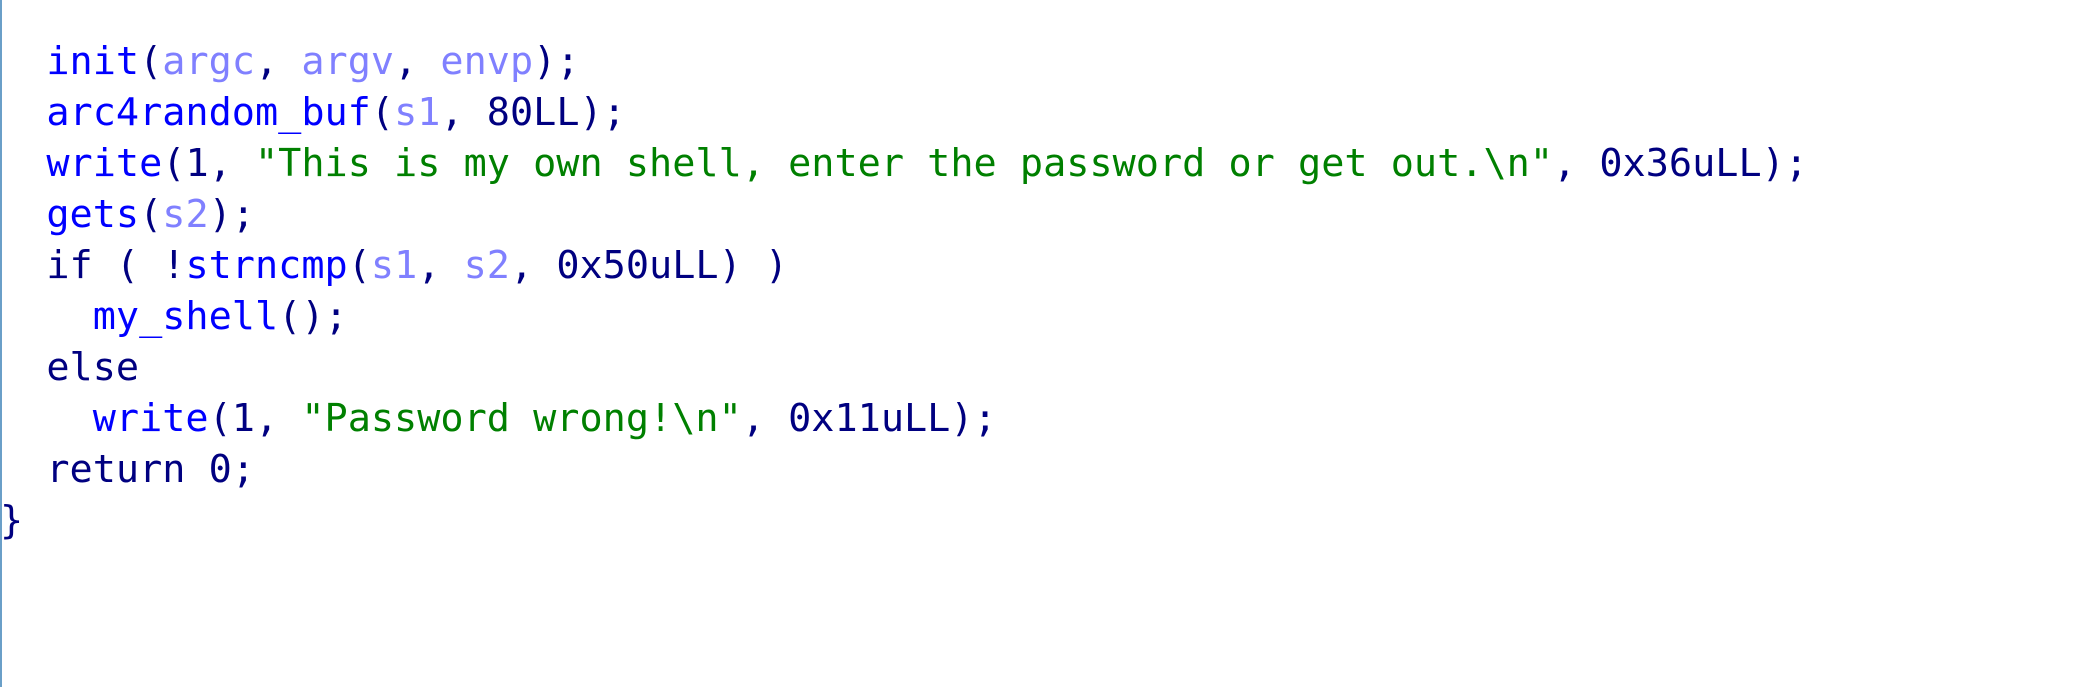  What do you see at coordinates (1040, 316) in the screenshot?
I see `code-line: my_shell();` at bounding box center [1040, 316].